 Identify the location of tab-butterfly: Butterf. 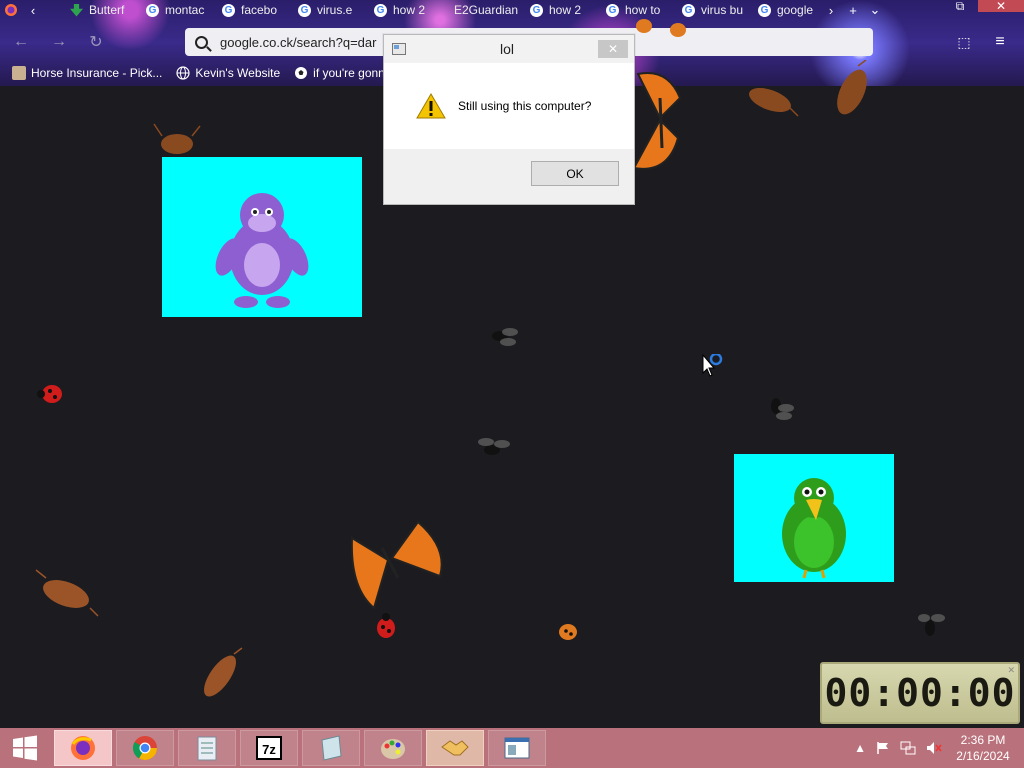
(102, 10).